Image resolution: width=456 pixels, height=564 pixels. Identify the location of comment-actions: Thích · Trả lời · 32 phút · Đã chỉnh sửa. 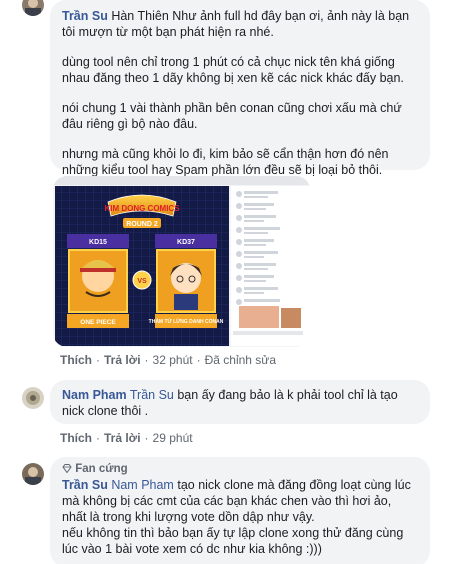
(168, 360).